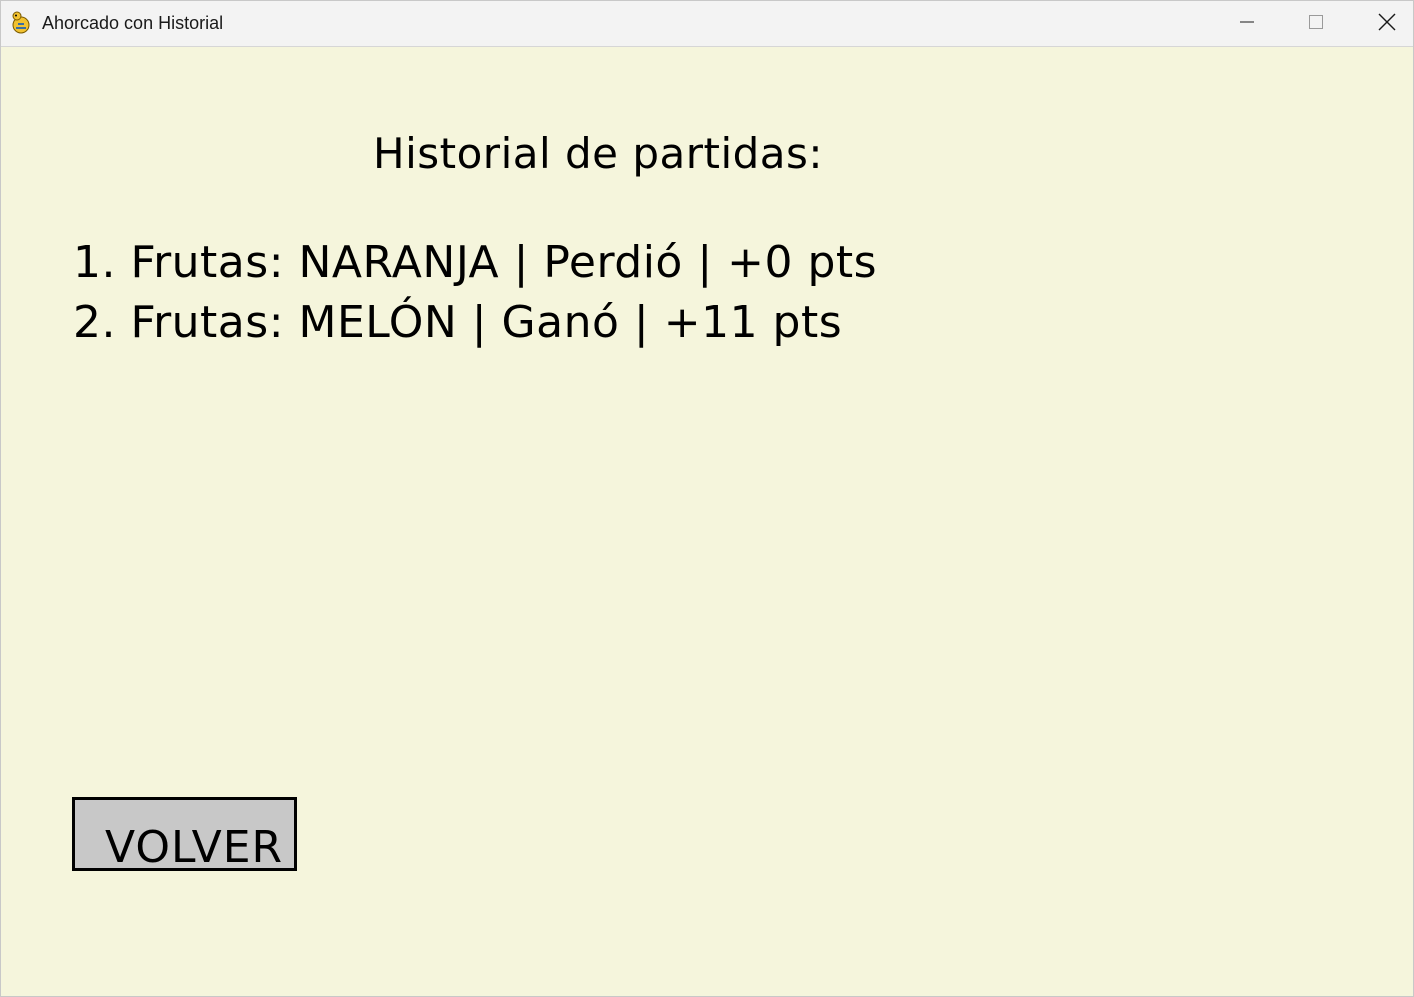  I want to click on minimize-button, so click(1247, 23).